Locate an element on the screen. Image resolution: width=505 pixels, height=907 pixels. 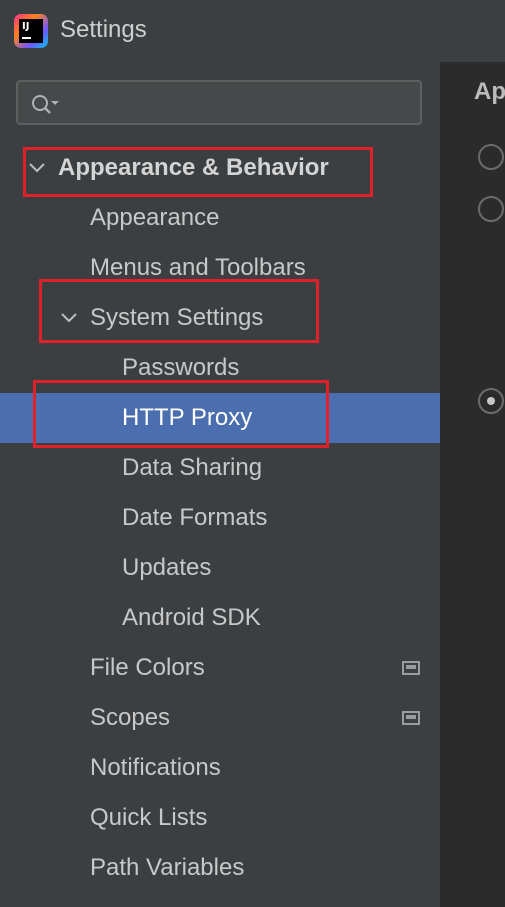
tree-item-menus-toolbars: Menus and Toolbars is located at coordinates (220, 268).